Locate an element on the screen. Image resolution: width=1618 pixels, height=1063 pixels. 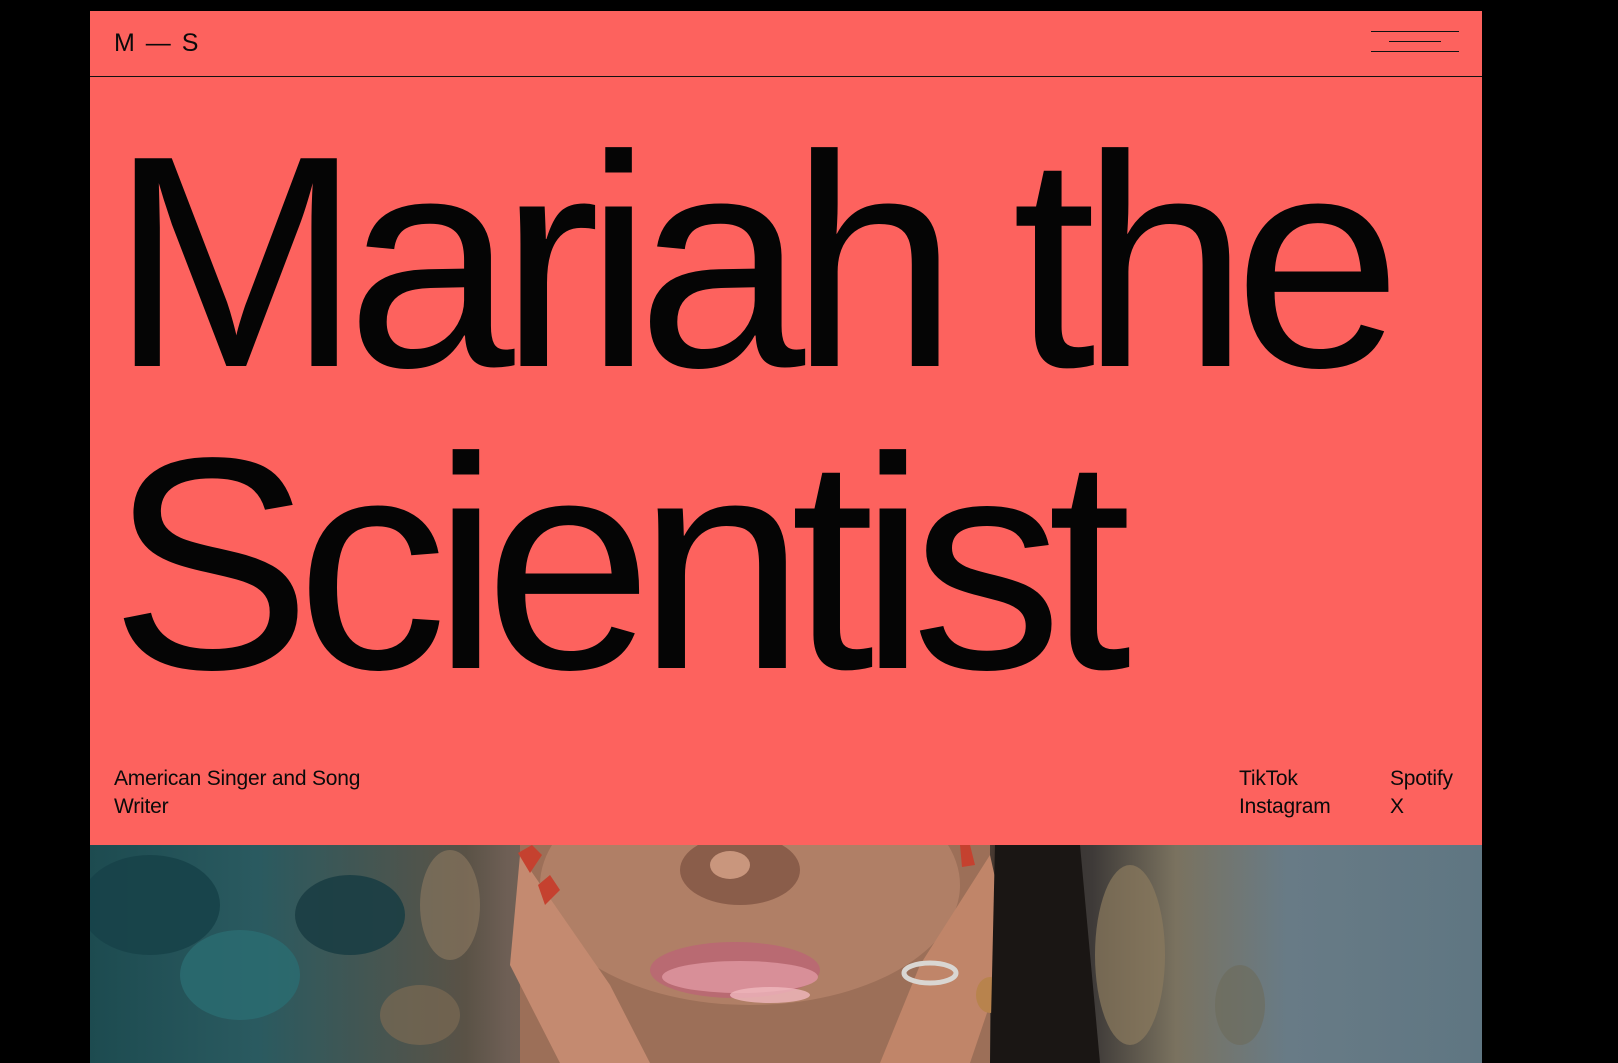
menu-line-top is located at coordinates (1415, 32).